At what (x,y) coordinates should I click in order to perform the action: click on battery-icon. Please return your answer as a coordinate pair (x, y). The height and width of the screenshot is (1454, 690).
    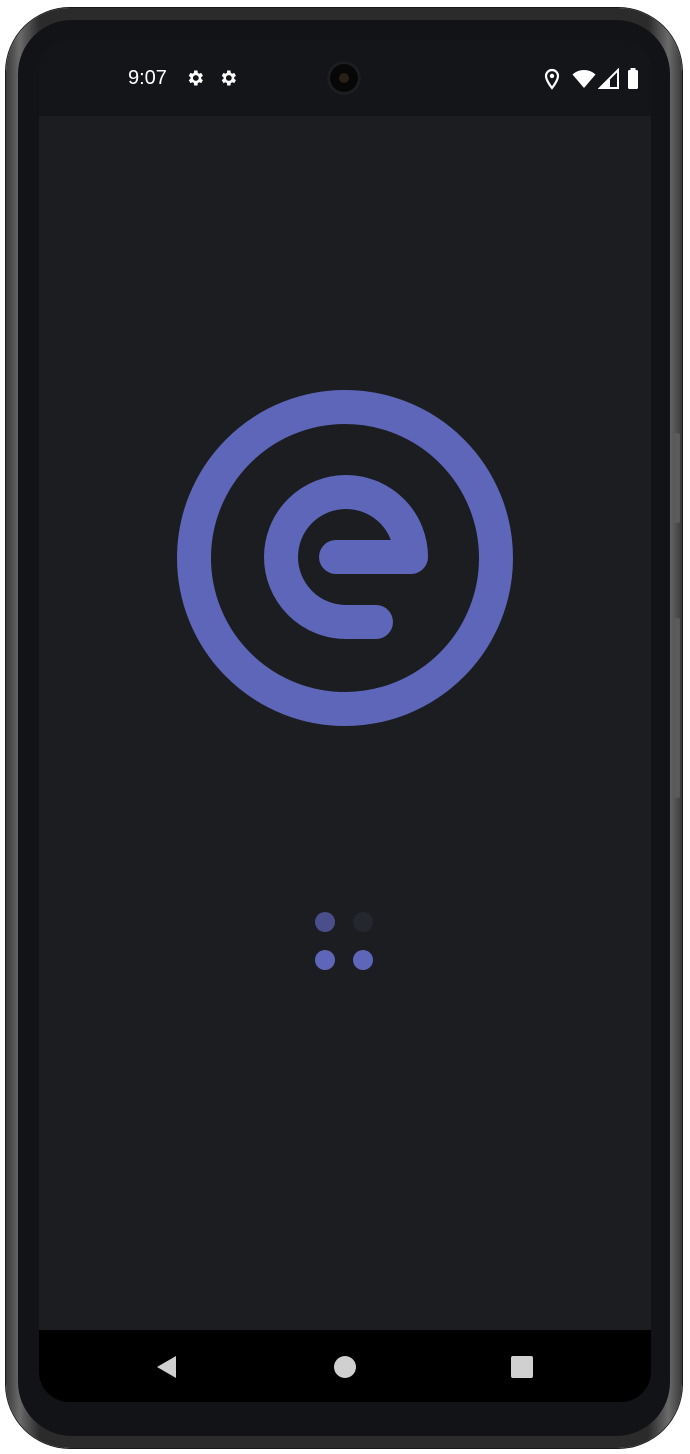
    Looking at the image, I should click on (633, 78).